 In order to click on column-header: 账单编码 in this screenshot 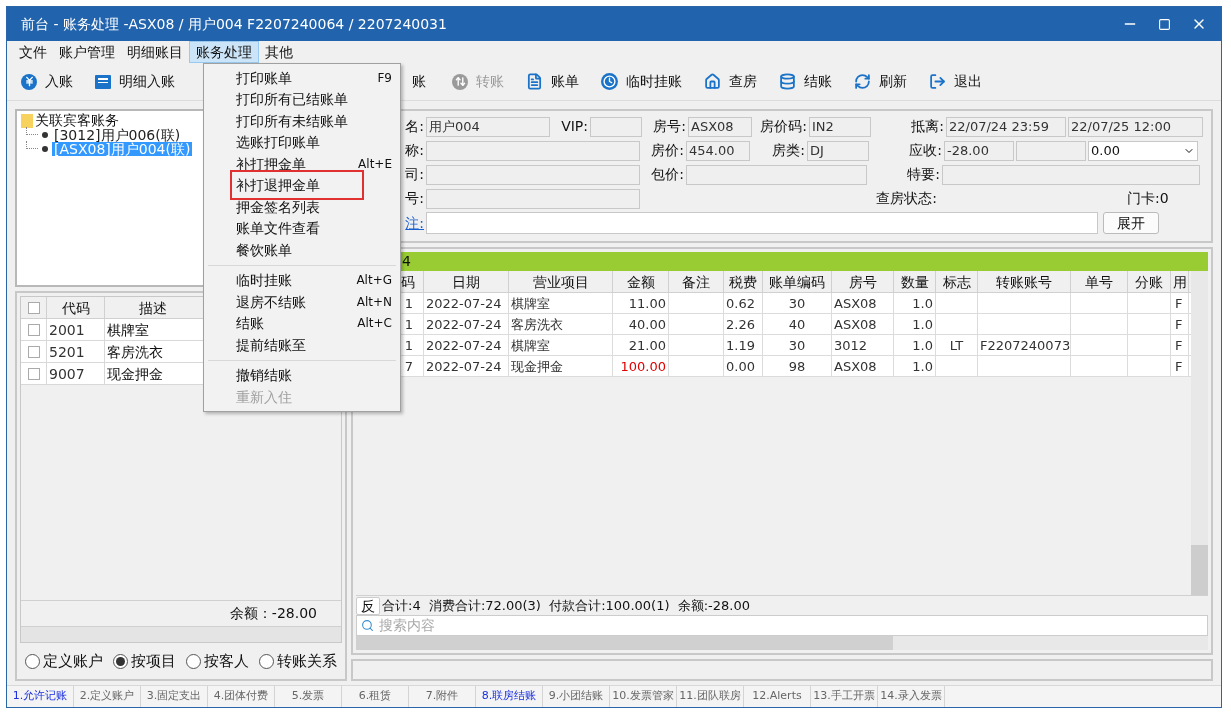, I will do `click(797, 281)`.